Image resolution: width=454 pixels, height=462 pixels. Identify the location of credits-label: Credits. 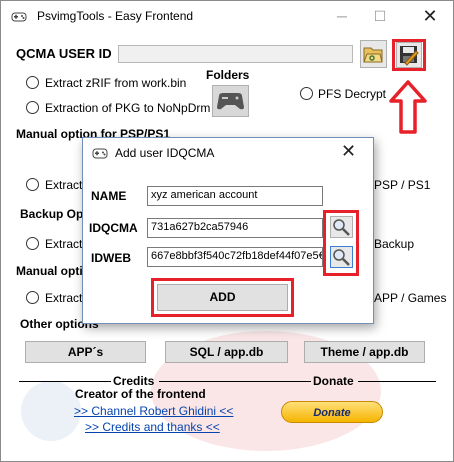
(134, 381).